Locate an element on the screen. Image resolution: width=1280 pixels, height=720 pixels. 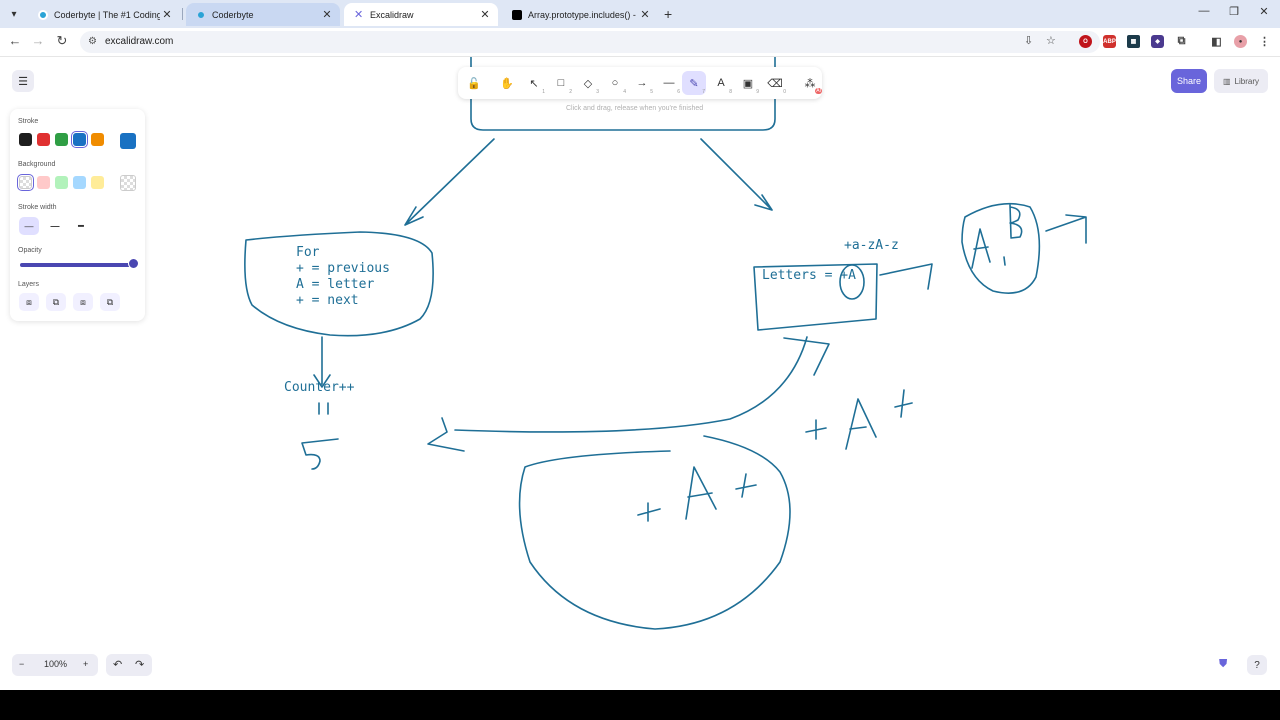
tool-glyph: □ is located at coordinates (561, 83).